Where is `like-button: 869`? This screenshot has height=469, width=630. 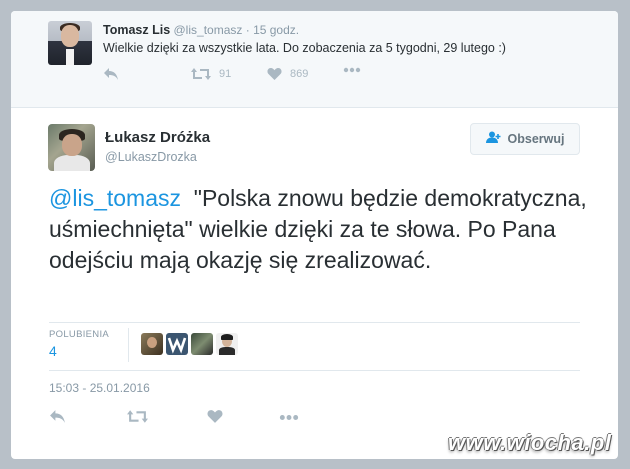 like-button: 869 is located at coordinates (287, 74).